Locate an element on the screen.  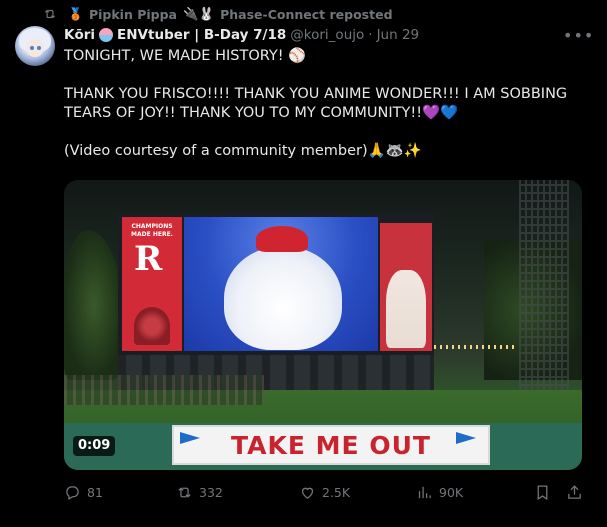
heart-icon is located at coordinates (307, 493).